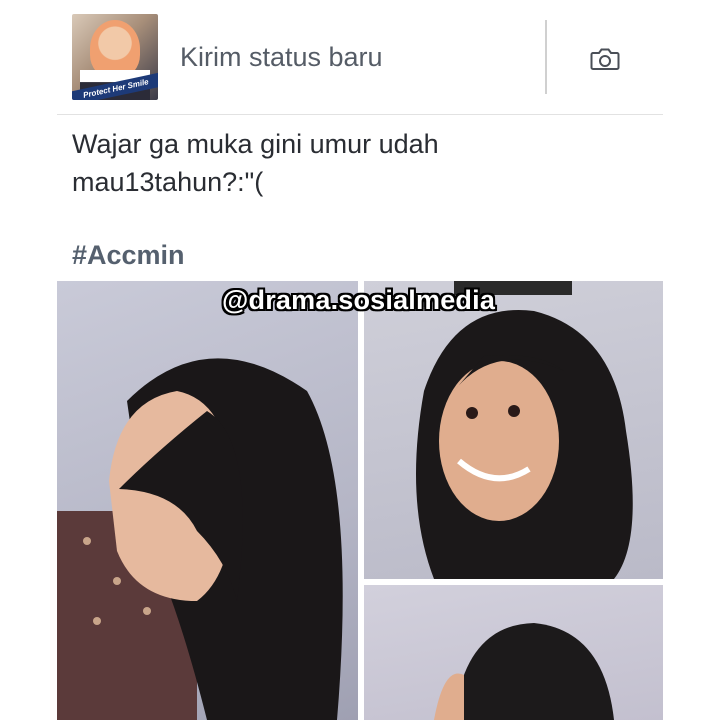 The width and height of the screenshot is (720, 720). Describe the element at coordinates (281, 57) in the screenshot. I see `new-status-input: Kirim status baru` at that location.